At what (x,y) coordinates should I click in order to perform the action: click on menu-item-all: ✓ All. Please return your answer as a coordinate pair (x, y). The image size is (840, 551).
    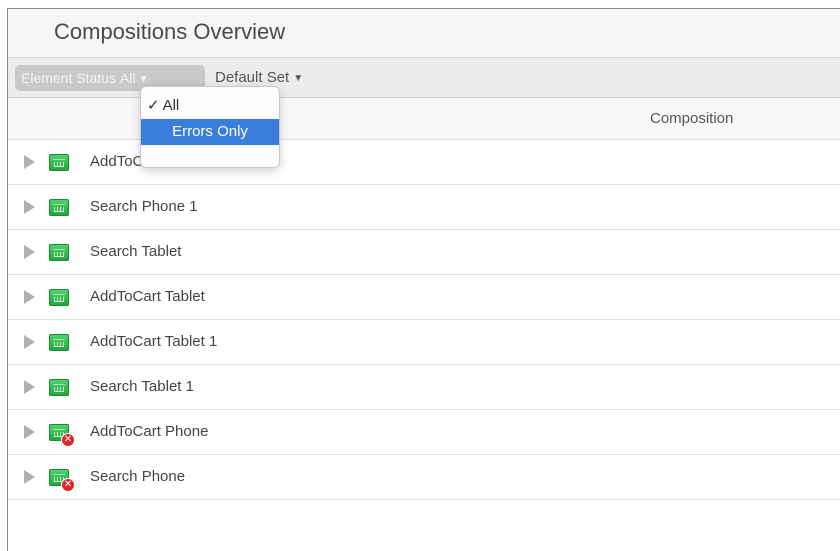
    Looking at the image, I should click on (210, 106).